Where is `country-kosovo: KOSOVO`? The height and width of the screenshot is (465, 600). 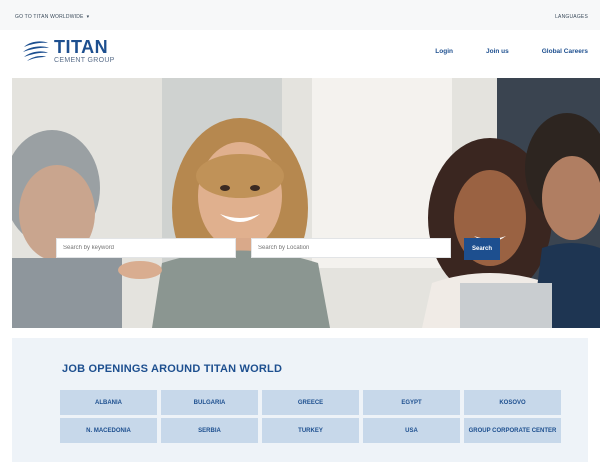
country-kosovo: KOSOVO is located at coordinates (512, 402).